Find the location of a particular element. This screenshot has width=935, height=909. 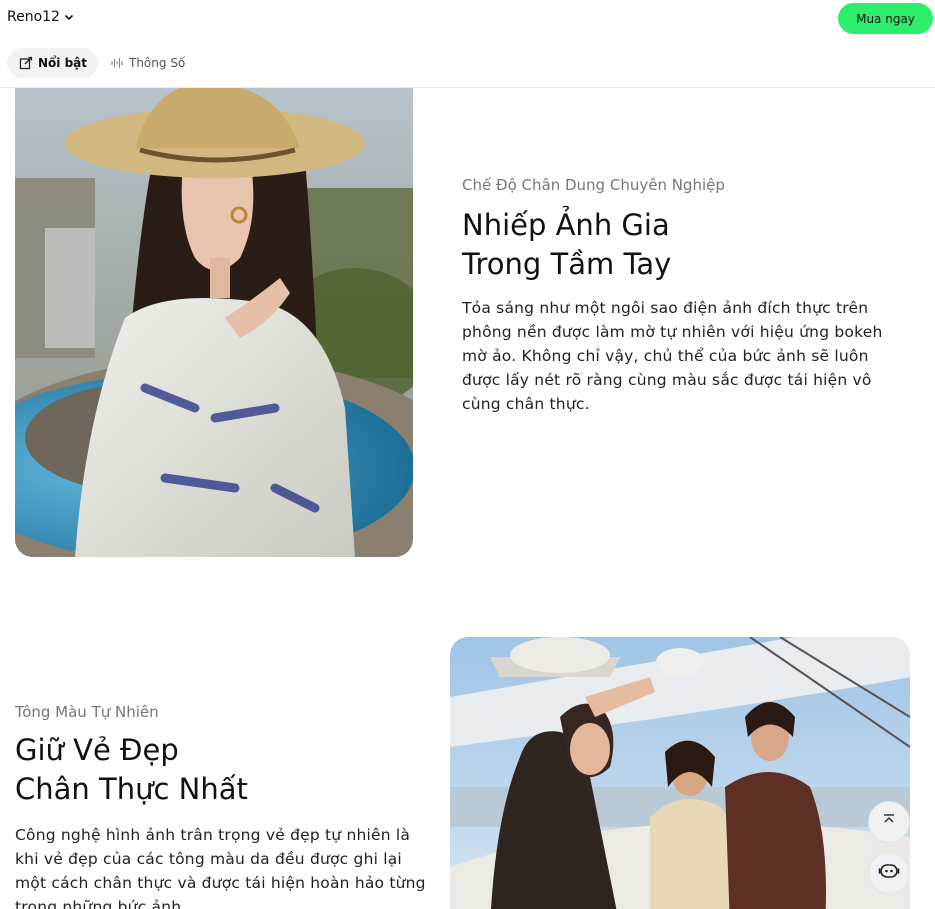

headline-line: Chân Thực Nhất is located at coordinates (131, 789).